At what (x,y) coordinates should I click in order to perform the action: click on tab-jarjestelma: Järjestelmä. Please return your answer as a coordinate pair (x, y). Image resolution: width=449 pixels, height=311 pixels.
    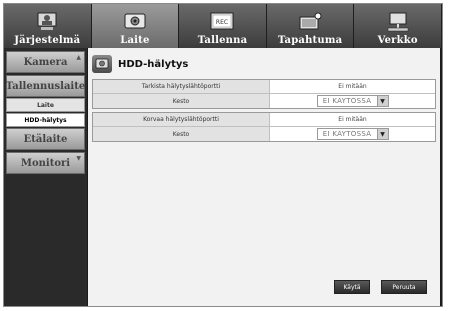
    Looking at the image, I should click on (48, 26).